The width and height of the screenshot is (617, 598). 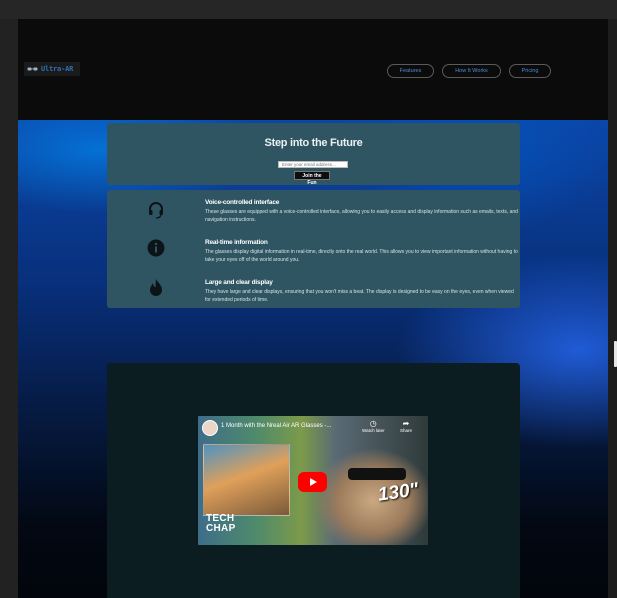 I want to click on share-button: ➦ Share, so click(x=406, y=426).